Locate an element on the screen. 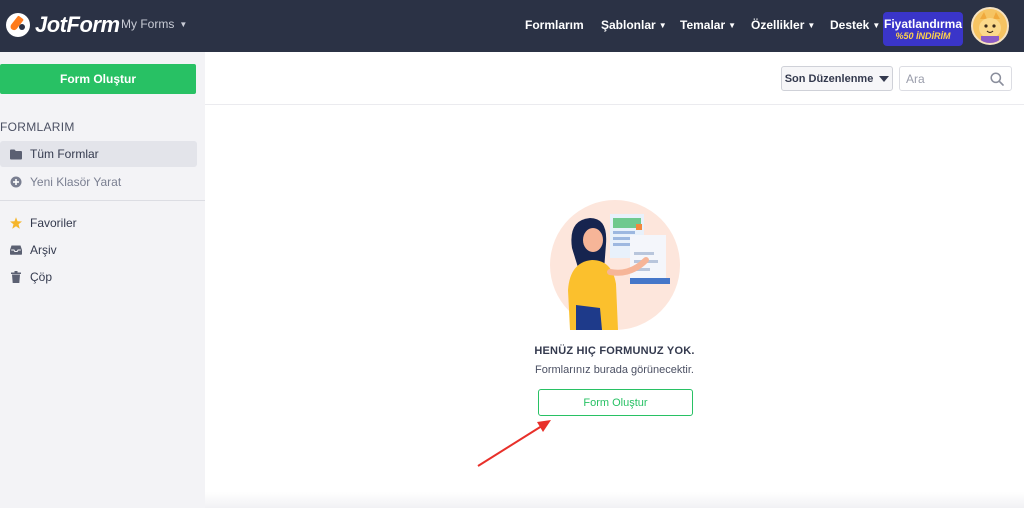  sort-dropdown: Son Düzenlenme is located at coordinates (837, 78).